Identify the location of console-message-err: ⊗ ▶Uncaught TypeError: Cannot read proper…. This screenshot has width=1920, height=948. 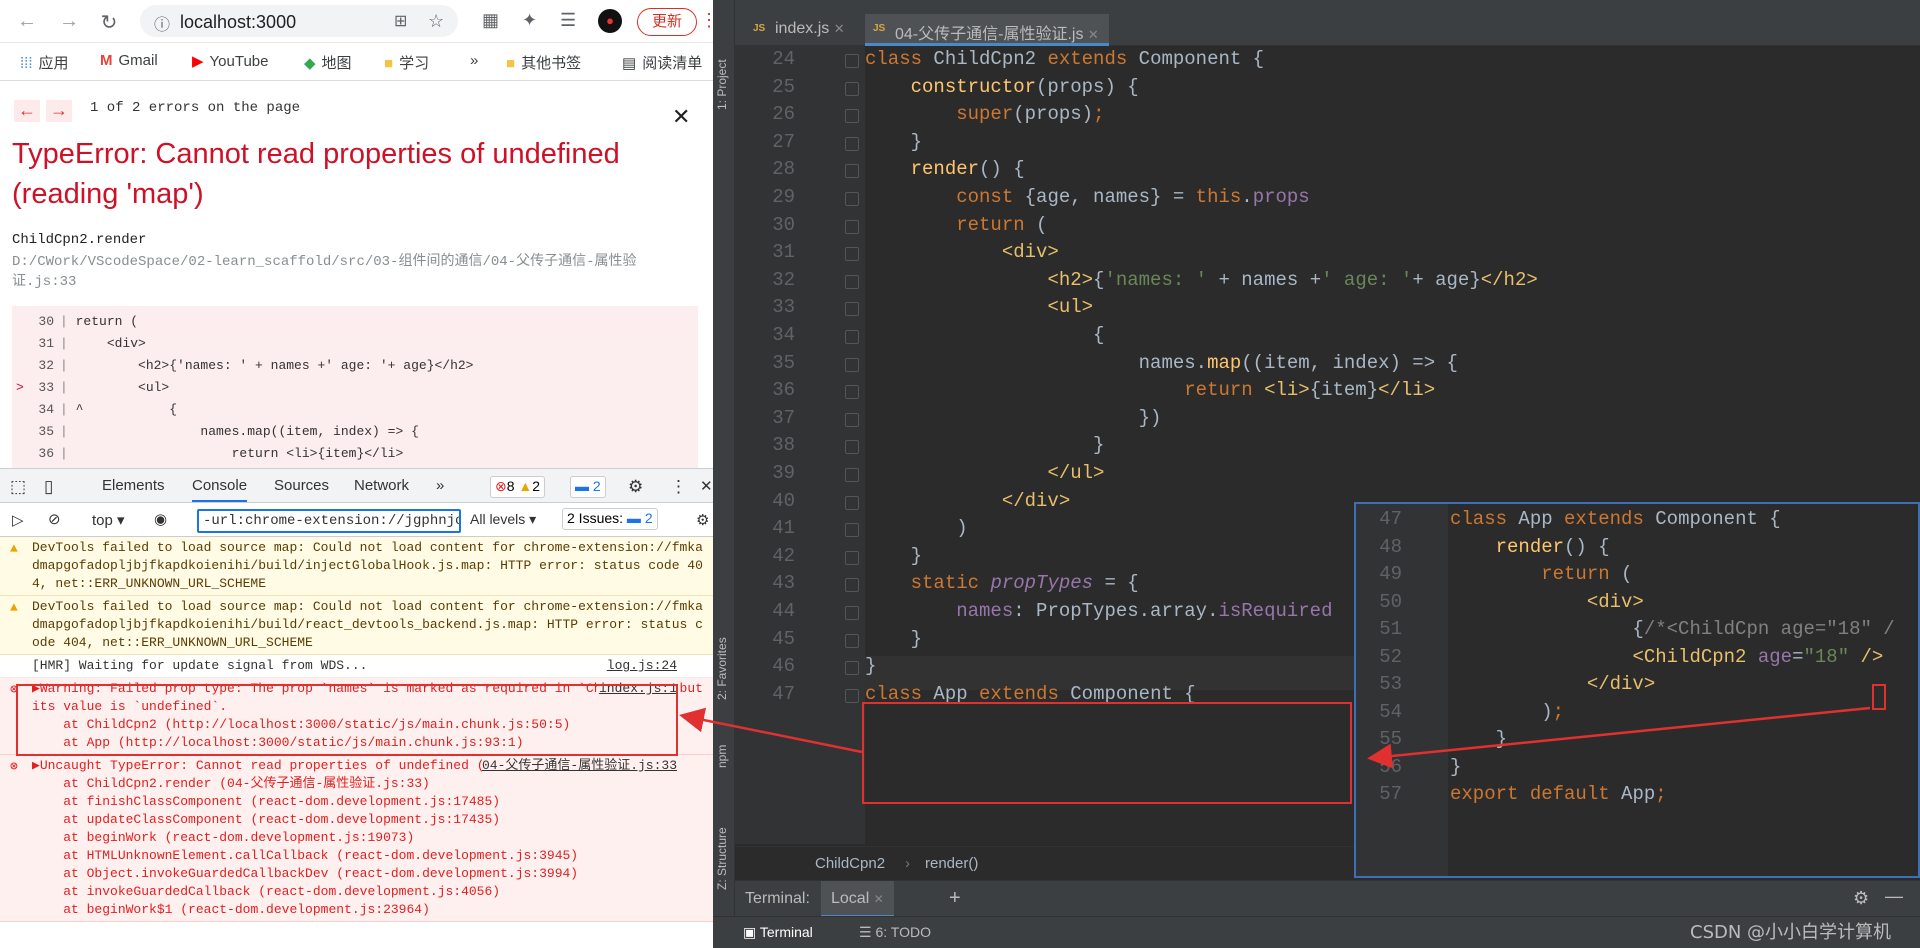
(356, 838).